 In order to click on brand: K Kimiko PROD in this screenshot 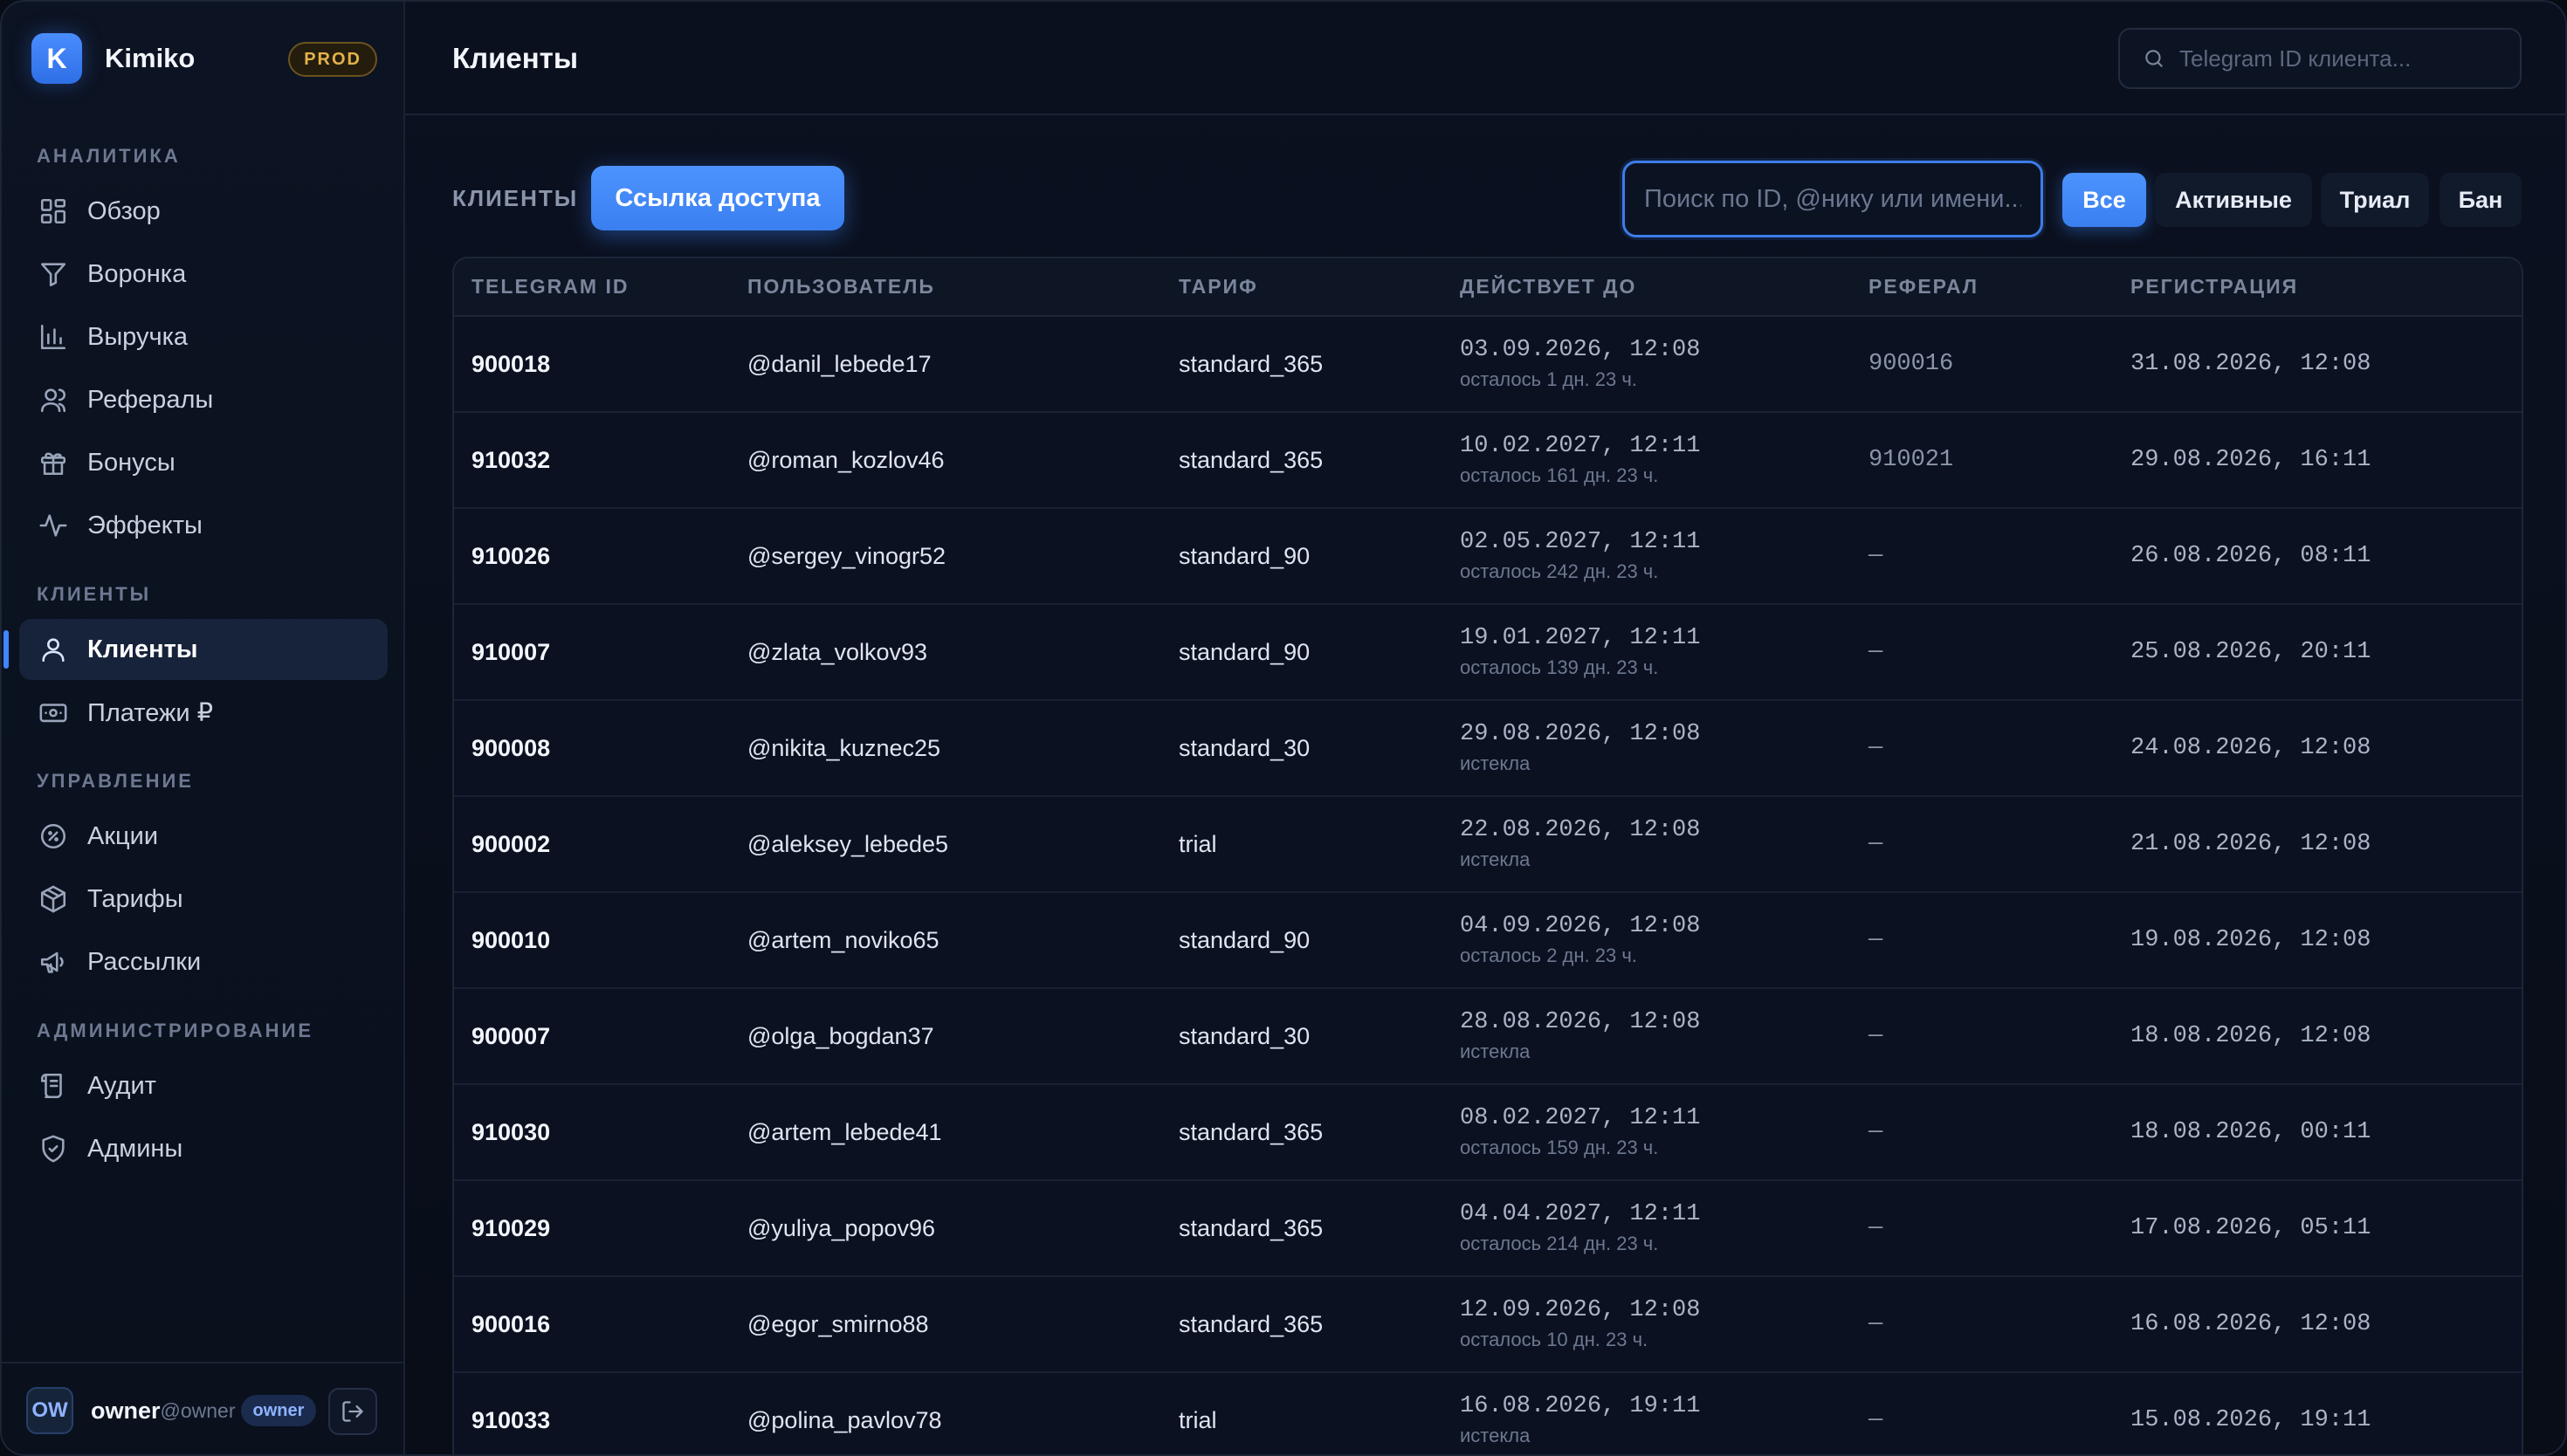, I will do `click(204, 58)`.